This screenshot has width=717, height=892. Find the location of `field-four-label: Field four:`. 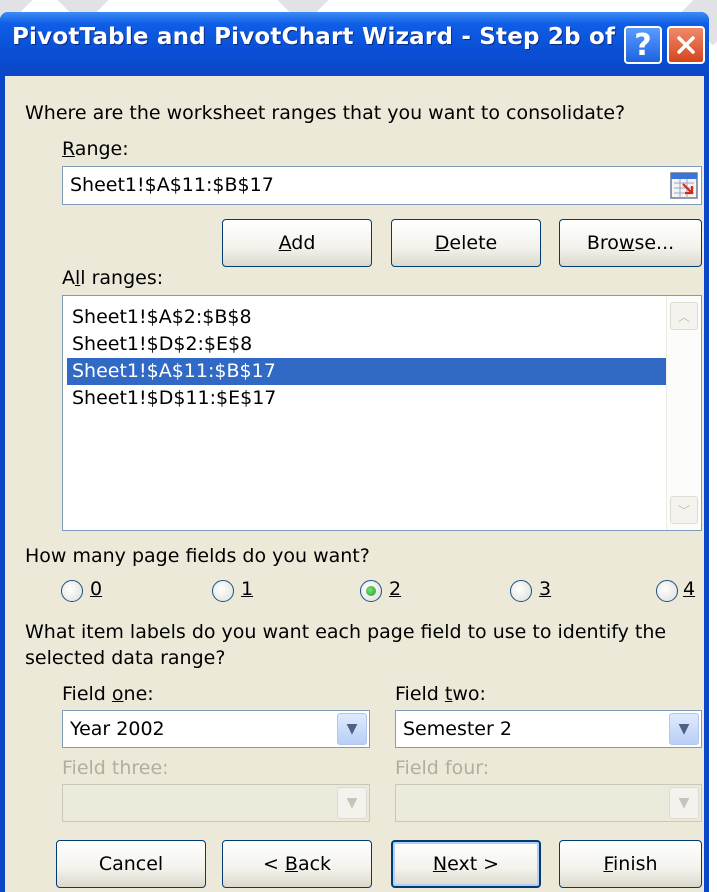

field-four-label: Field four: is located at coordinates (442, 768).